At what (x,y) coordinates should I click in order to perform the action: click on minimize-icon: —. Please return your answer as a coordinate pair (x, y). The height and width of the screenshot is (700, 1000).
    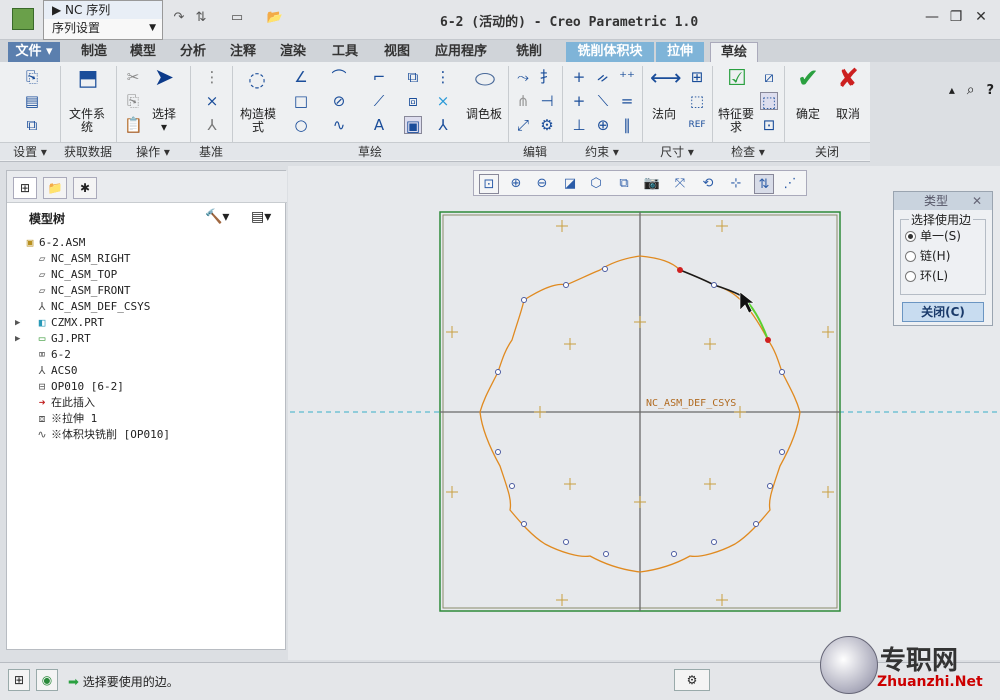
    Looking at the image, I should click on (932, 19).